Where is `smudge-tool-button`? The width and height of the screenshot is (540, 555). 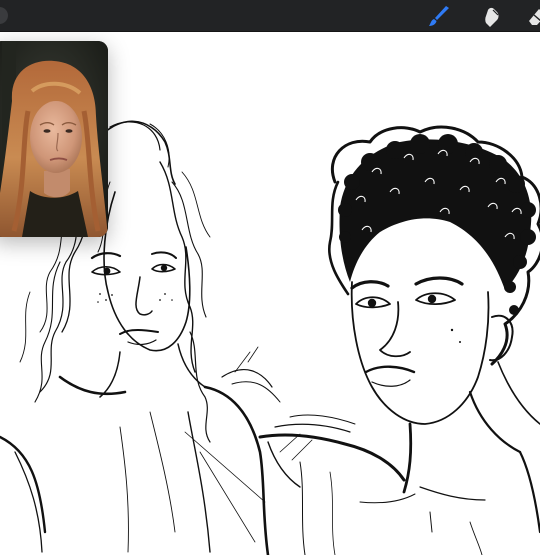 smudge-tool-button is located at coordinates (490, 16).